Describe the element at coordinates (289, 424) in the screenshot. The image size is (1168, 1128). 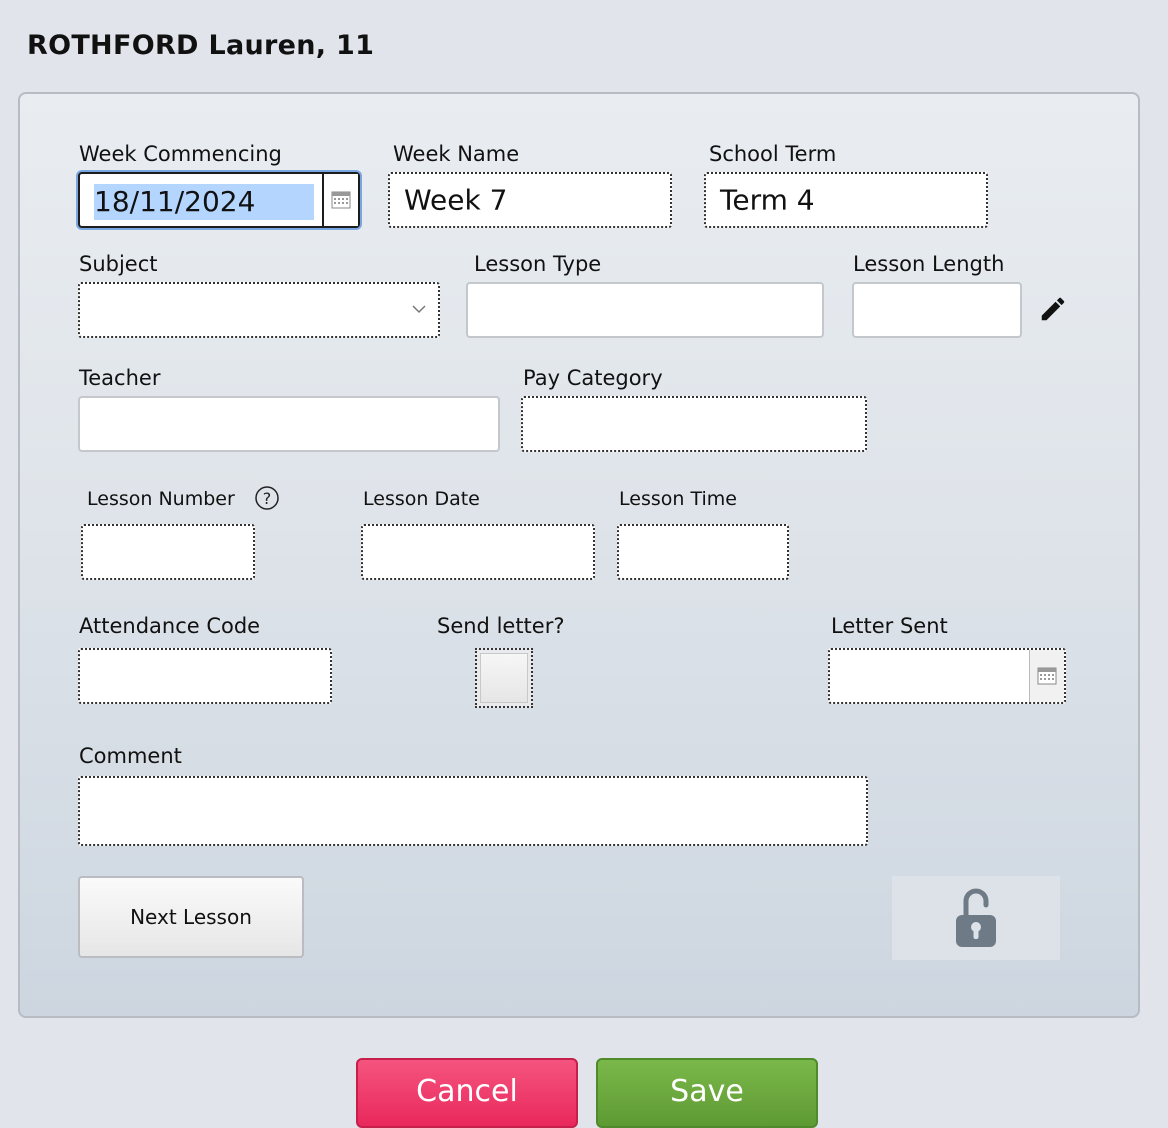
I see `teacher-field` at that location.